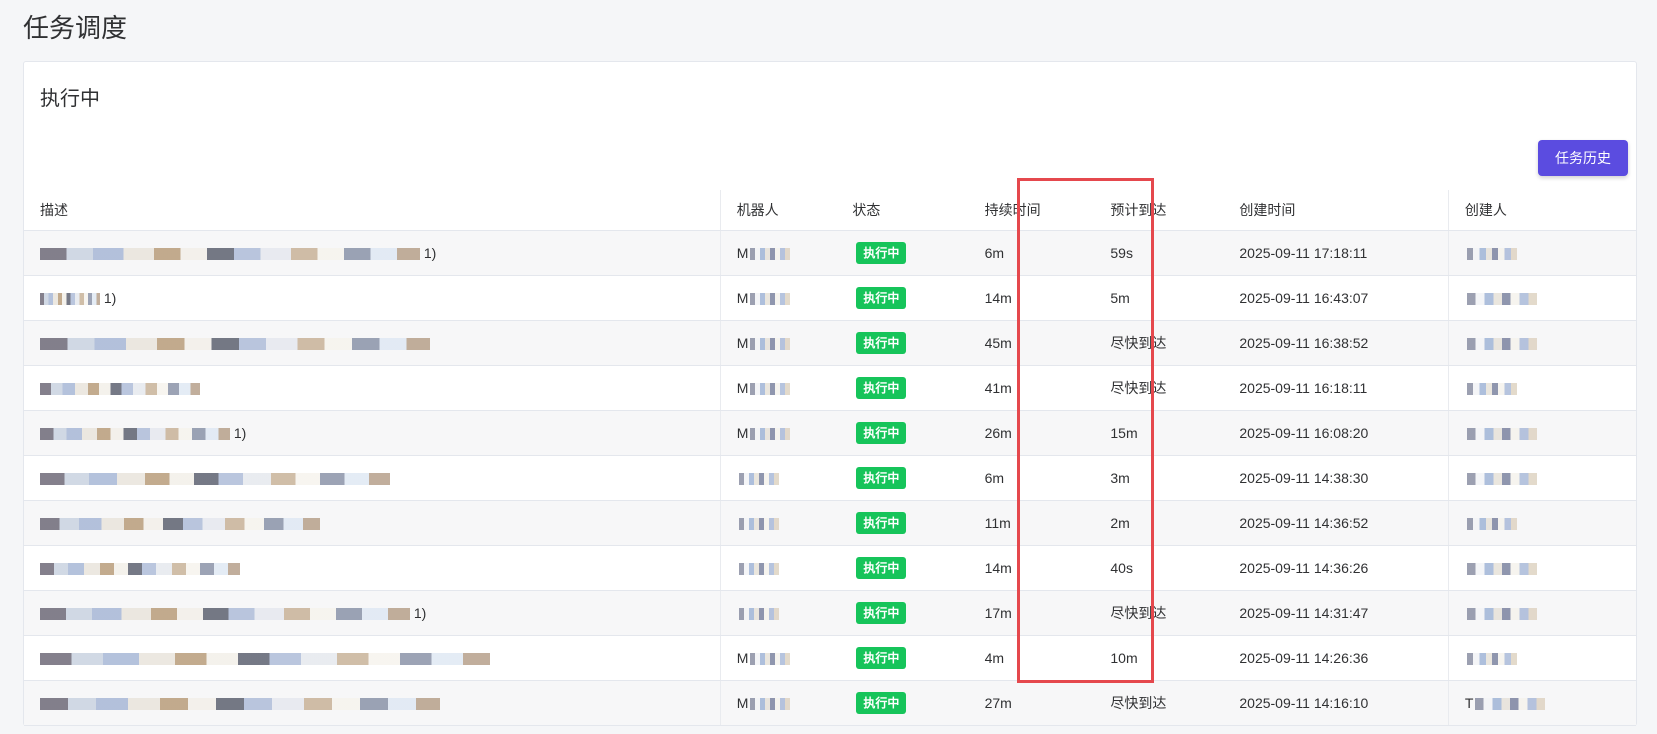 This screenshot has height=734, width=1657. Describe the element at coordinates (1336, 703) in the screenshot. I see `created-time-cell: 2025-09-11 14:16:10` at that location.